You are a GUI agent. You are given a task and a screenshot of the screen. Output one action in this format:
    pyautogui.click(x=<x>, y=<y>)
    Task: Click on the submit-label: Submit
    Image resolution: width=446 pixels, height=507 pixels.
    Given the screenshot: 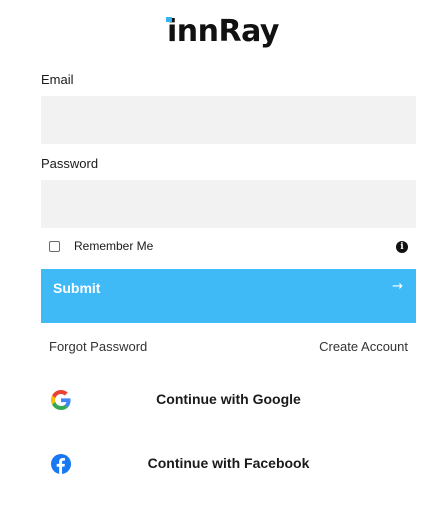 What is the action you would take?
    pyautogui.click(x=77, y=288)
    